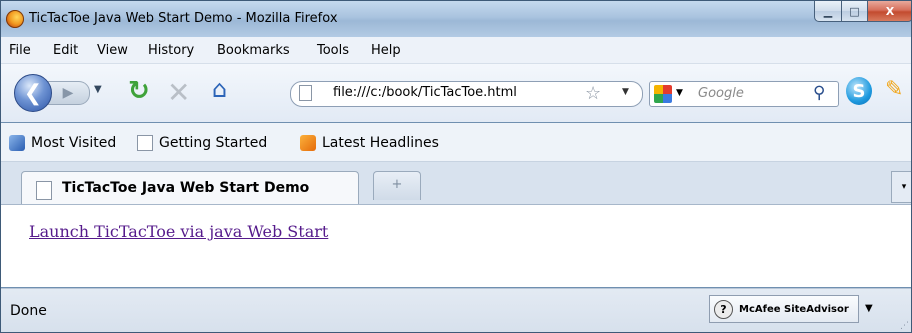 The width and height of the screenshot is (912, 333). What do you see at coordinates (896, 90) in the screenshot?
I see `pin-icon: ✎` at bounding box center [896, 90].